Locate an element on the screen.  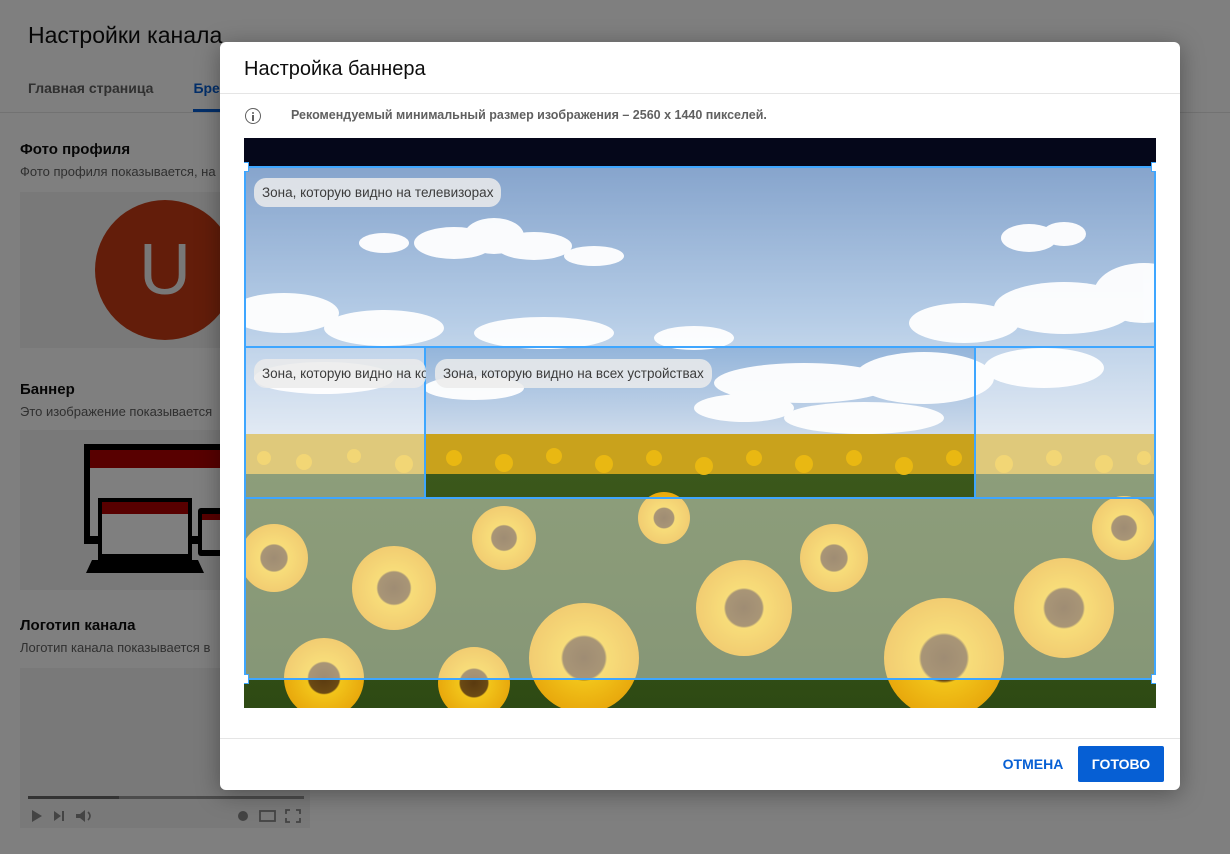
crop-handle-bottom-right is located at coordinates (1153, 679).